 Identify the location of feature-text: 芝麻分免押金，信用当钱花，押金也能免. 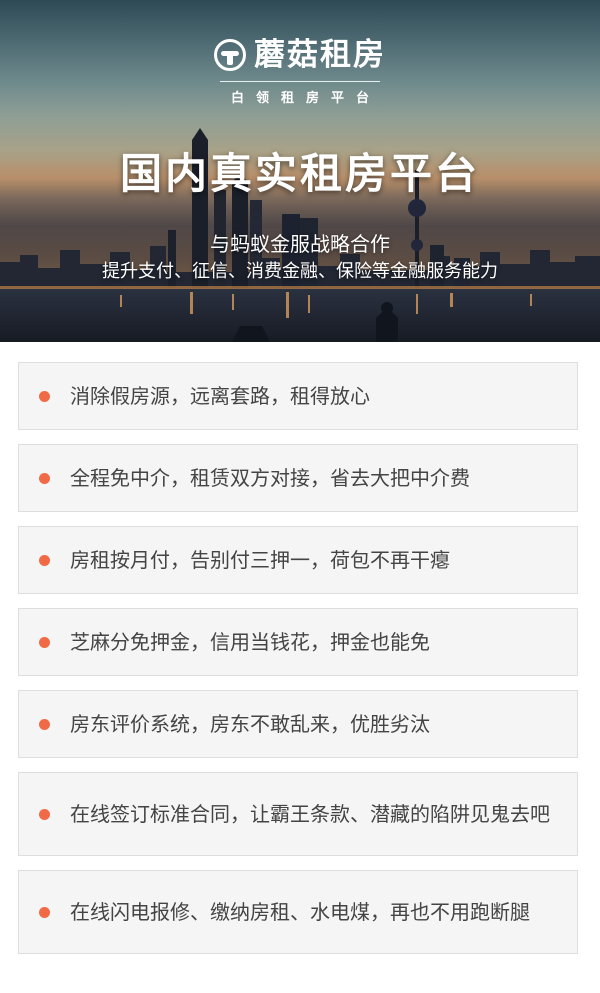
(250, 642).